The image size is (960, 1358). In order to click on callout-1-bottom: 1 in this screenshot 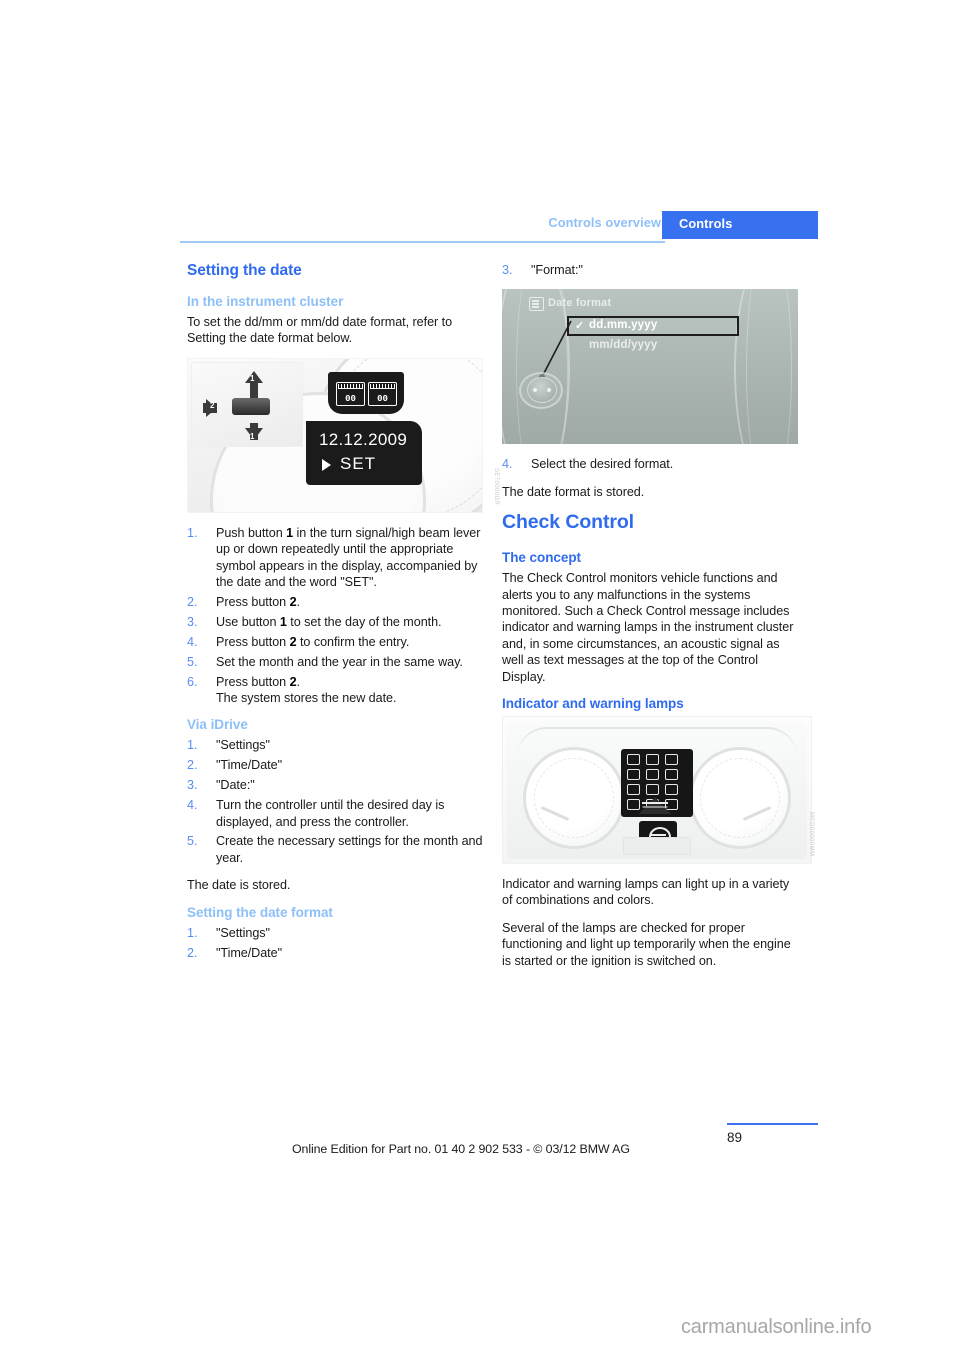, I will do `click(252, 436)`.